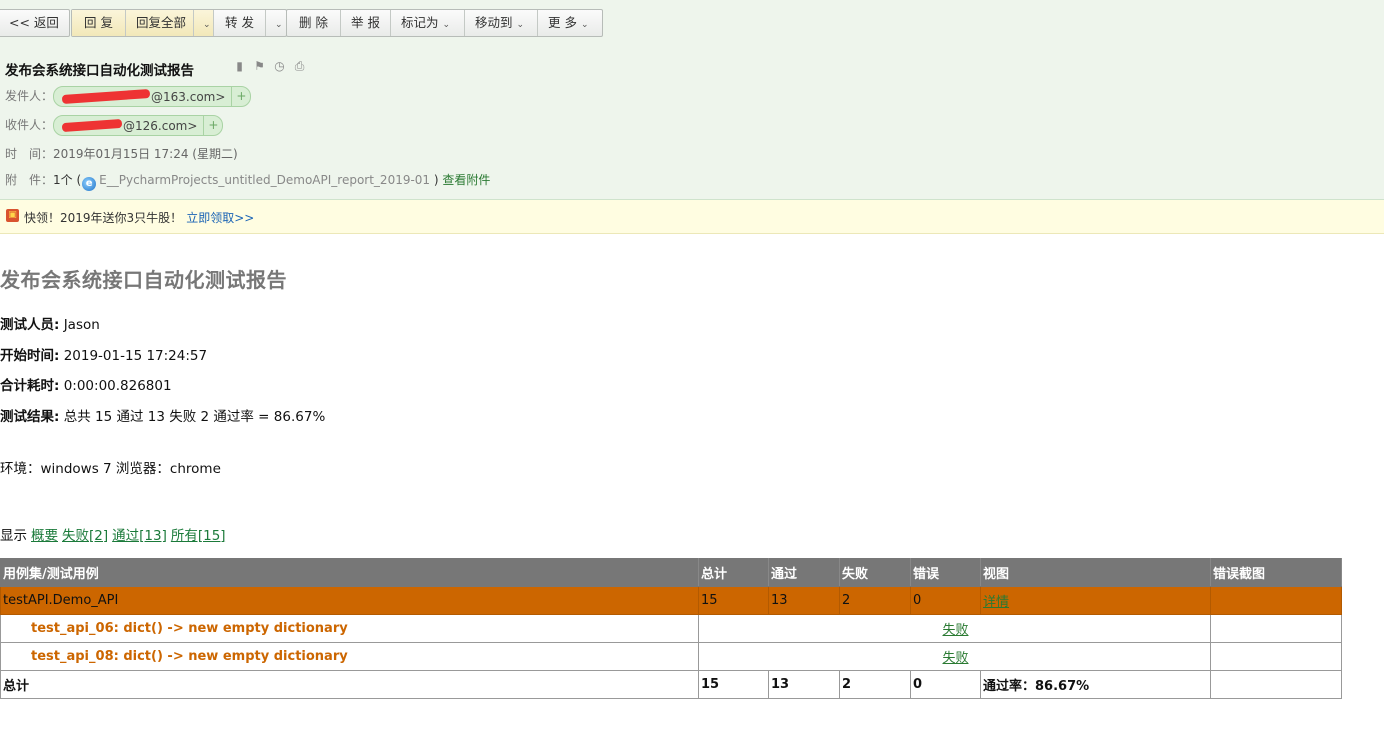  I want to click on suite-error: 0, so click(945, 600).